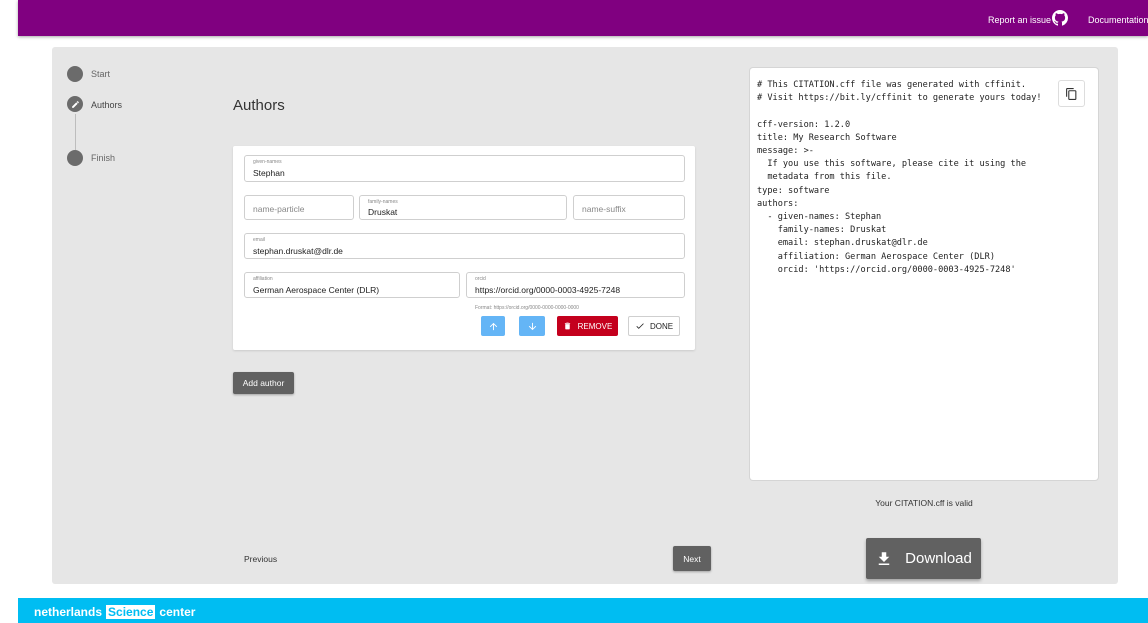  I want to click on documentation-link: Documentation, so click(1118, 20).